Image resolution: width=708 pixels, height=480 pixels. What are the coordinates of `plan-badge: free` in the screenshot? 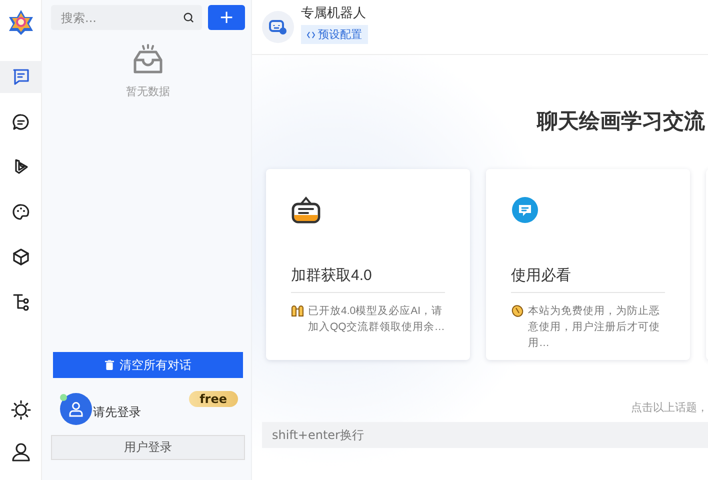 It's located at (213, 399).